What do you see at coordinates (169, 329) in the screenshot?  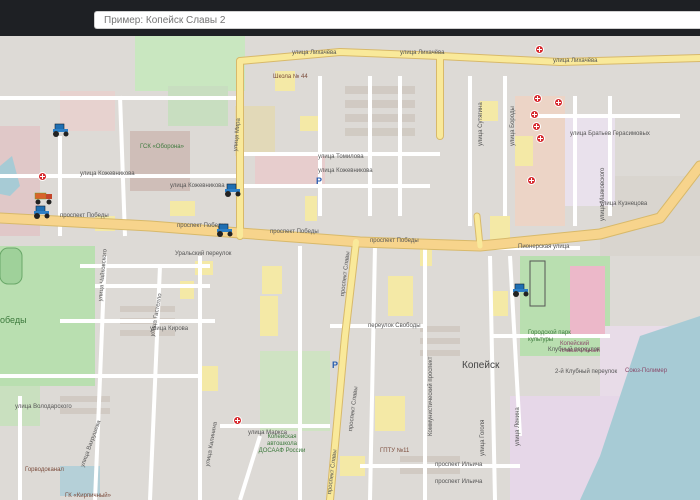 I see `street-label: улица Кирова` at bounding box center [169, 329].